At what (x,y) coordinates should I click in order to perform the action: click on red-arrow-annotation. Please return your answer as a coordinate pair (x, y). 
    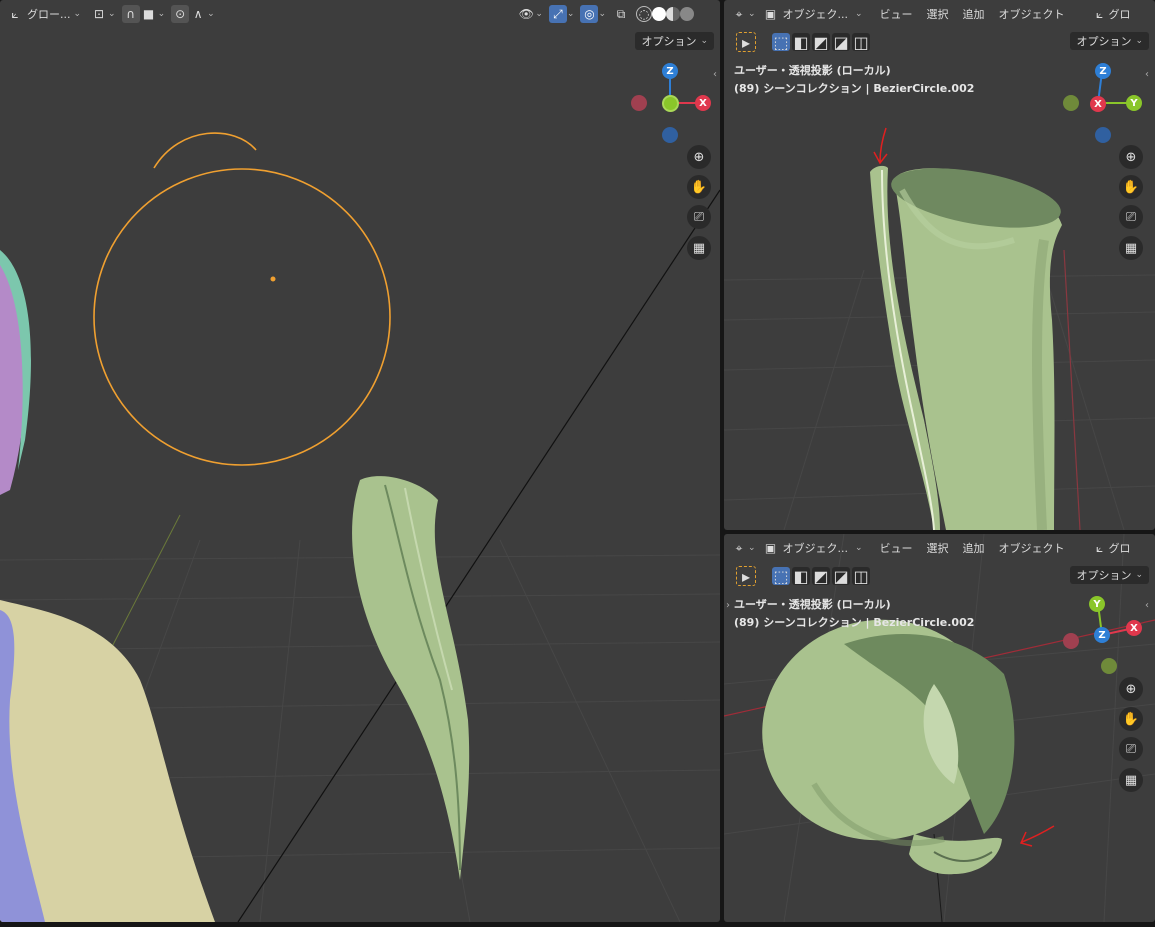
    Looking at the image, I should click on (880, 146).